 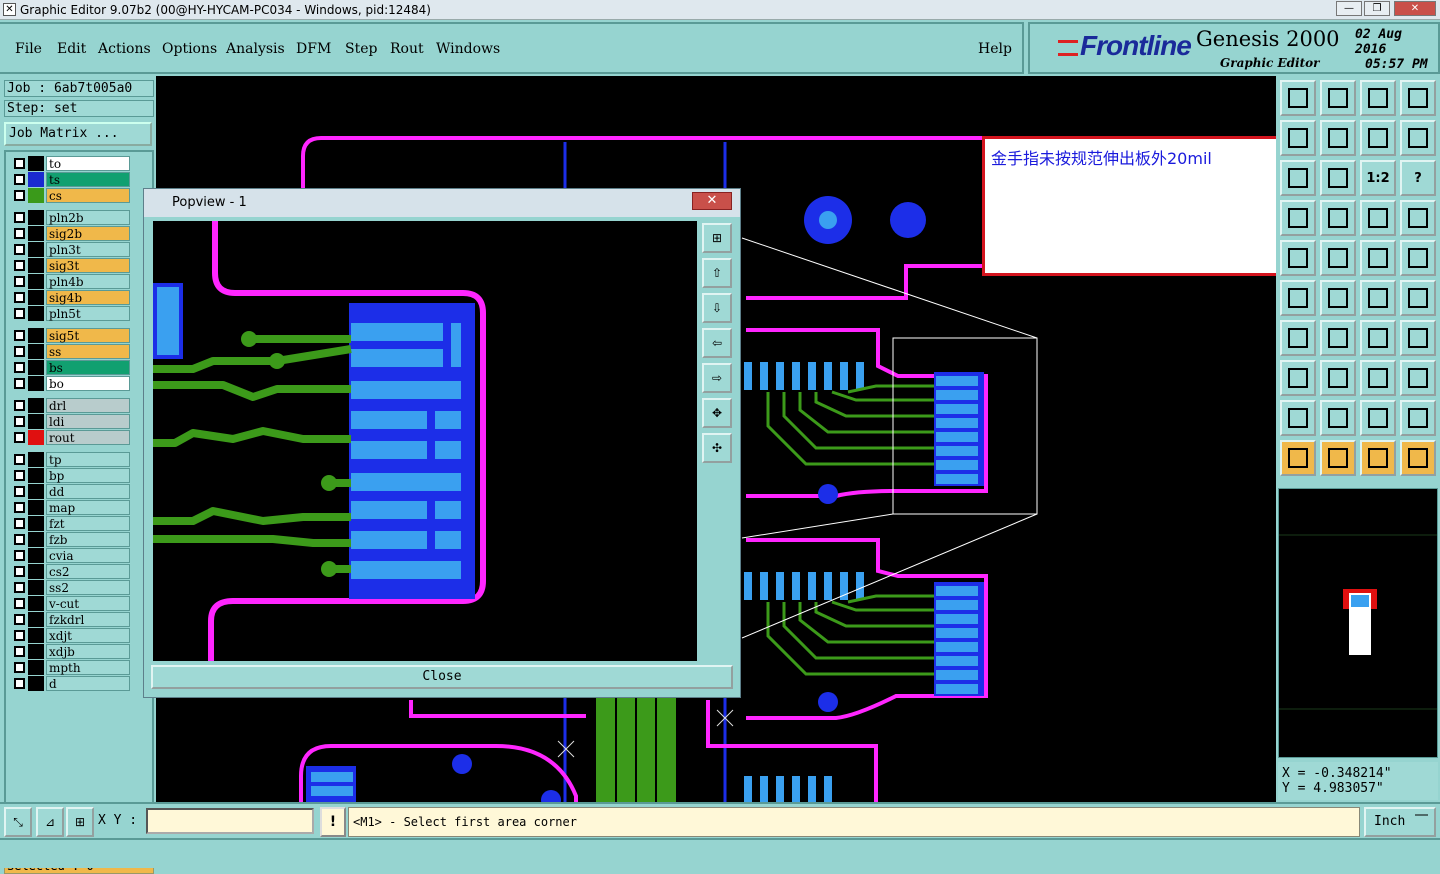 What do you see at coordinates (70, 635) in the screenshot?
I see `layer-row-xdjt: xdjt` at bounding box center [70, 635].